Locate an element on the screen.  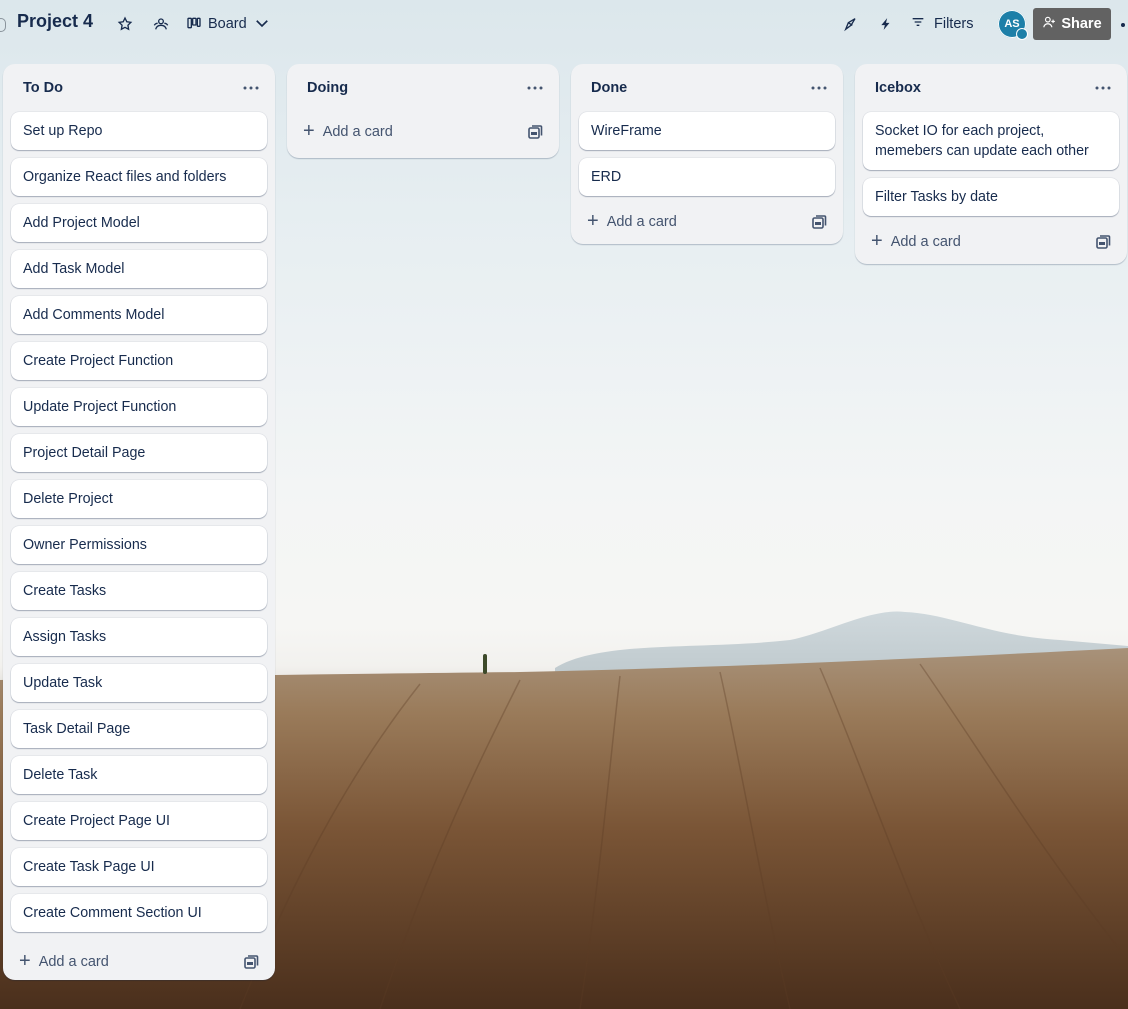
workspace-visibility-icon is located at coordinates (161, 24).